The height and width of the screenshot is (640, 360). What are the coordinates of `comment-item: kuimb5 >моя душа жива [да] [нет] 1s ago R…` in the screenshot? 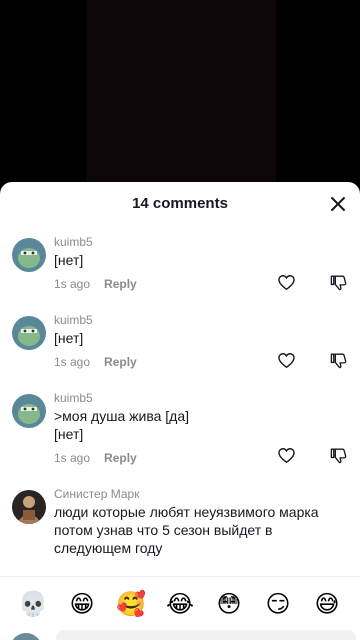 It's located at (180, 432).